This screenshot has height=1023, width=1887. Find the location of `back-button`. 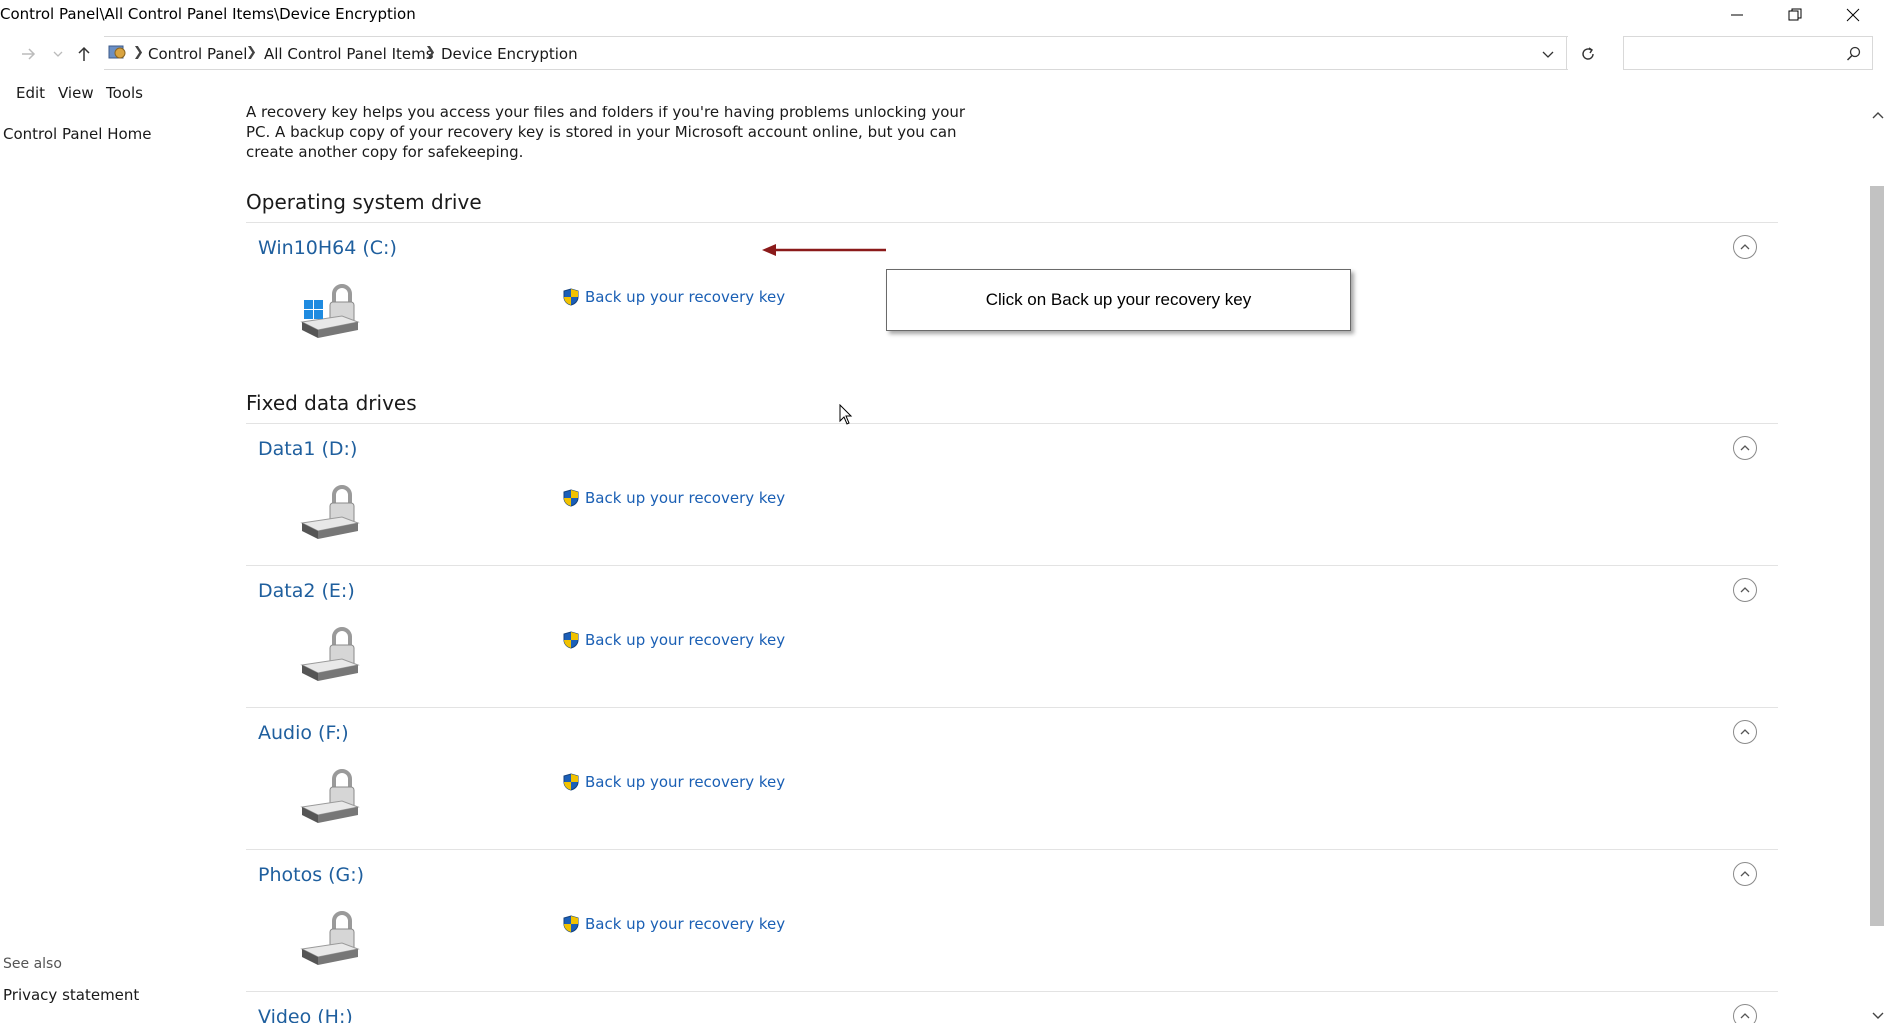

back-button is located at coordinates (28, 54).